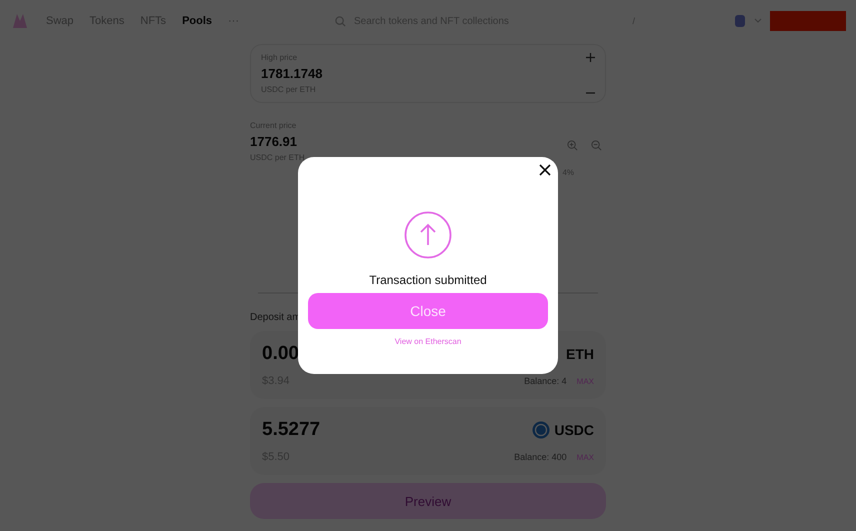  I want to click on token-amount: 5.5277, so click(291, 430).